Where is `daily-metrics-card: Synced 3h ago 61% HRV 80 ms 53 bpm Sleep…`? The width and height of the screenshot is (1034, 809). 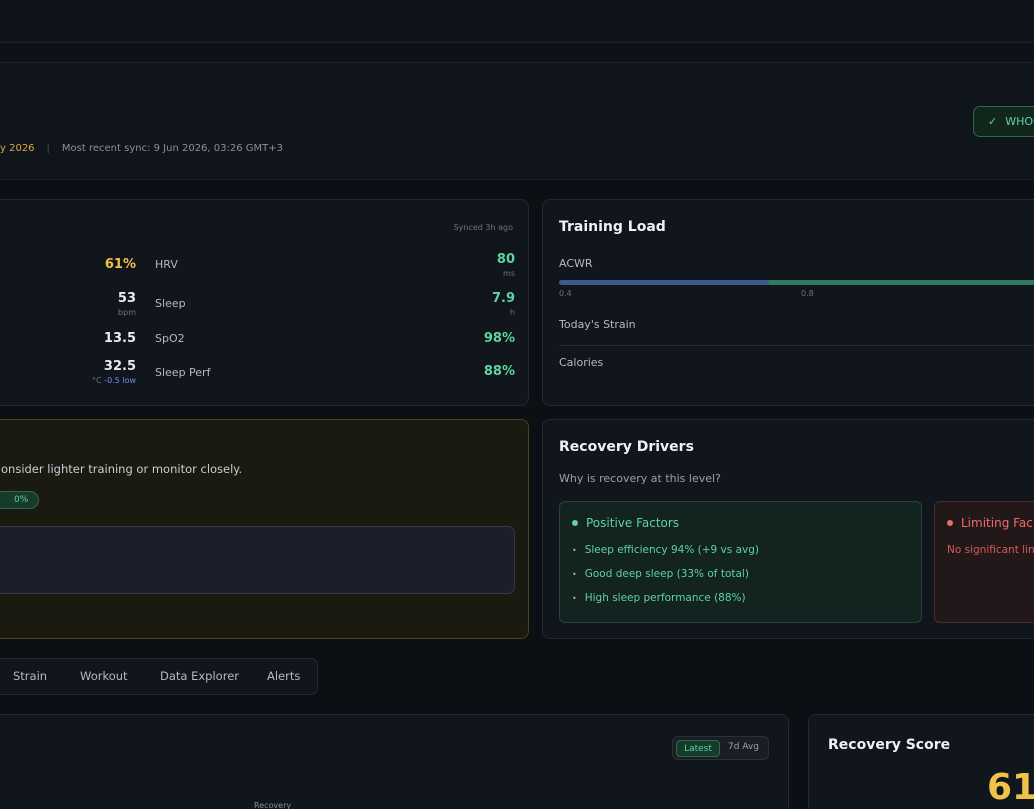 daily-metrics-card: Synced 3h ago 61% HRV 80 ms 53 bpm Sleep… is located at coordinates (264, 302).